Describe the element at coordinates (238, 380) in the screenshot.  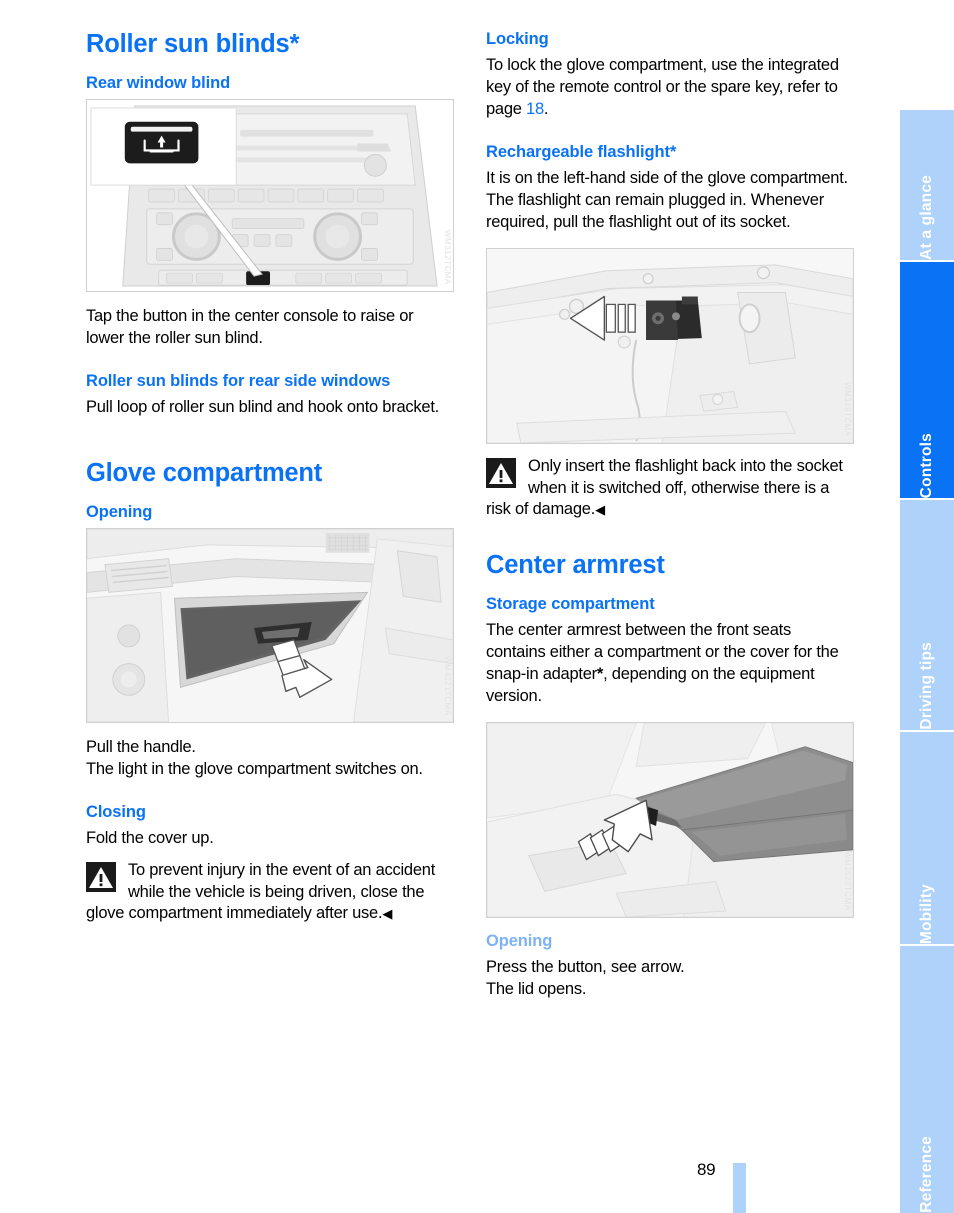
I see `heading-roller-sun-blinds-rear-side: Roller sun blinds for rear side windows` at that location.